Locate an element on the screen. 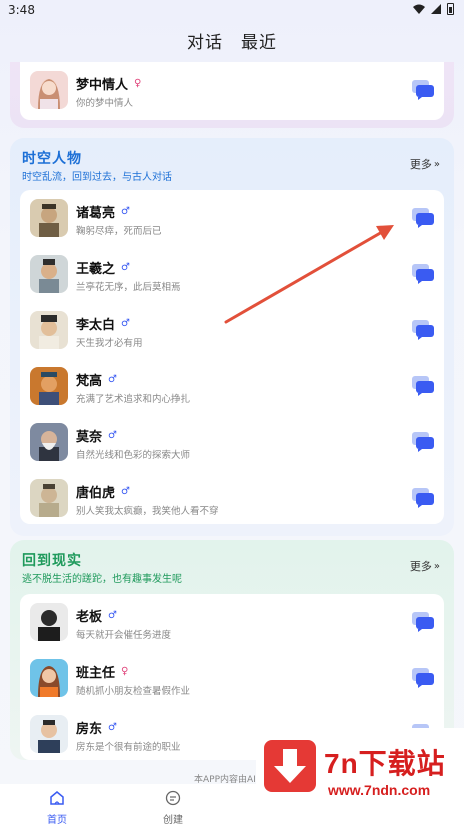  nav-create-label: 创建 is located at coordinates (173, 820).